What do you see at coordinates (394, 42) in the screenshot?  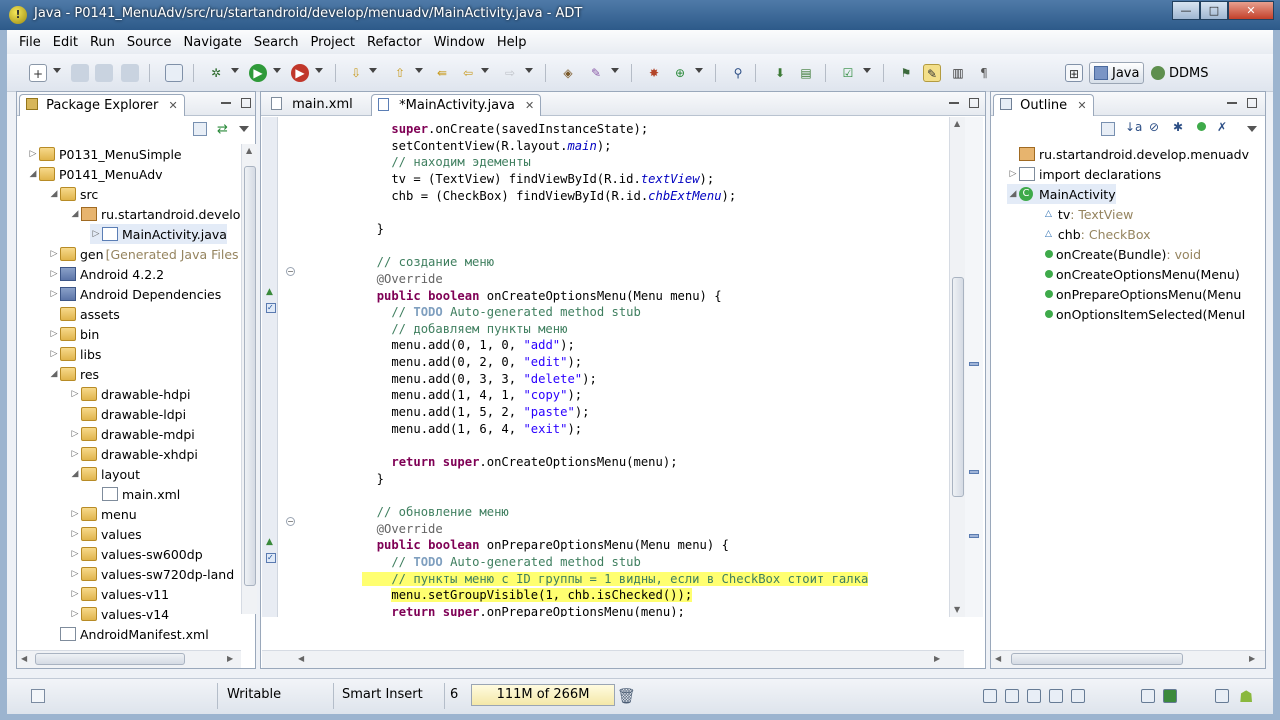 I see `menu-refactor: Refactor` at bounding box center [394, 42].